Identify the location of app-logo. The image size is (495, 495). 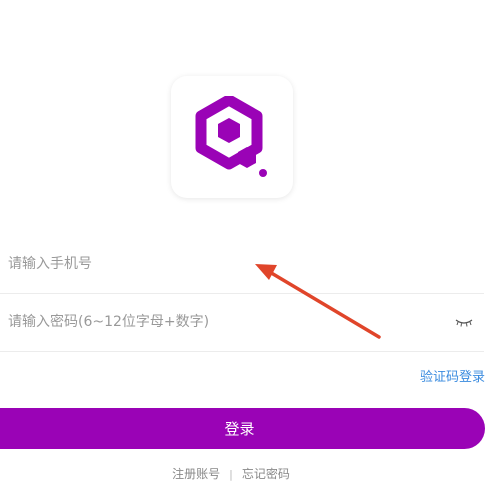
(232, 137).